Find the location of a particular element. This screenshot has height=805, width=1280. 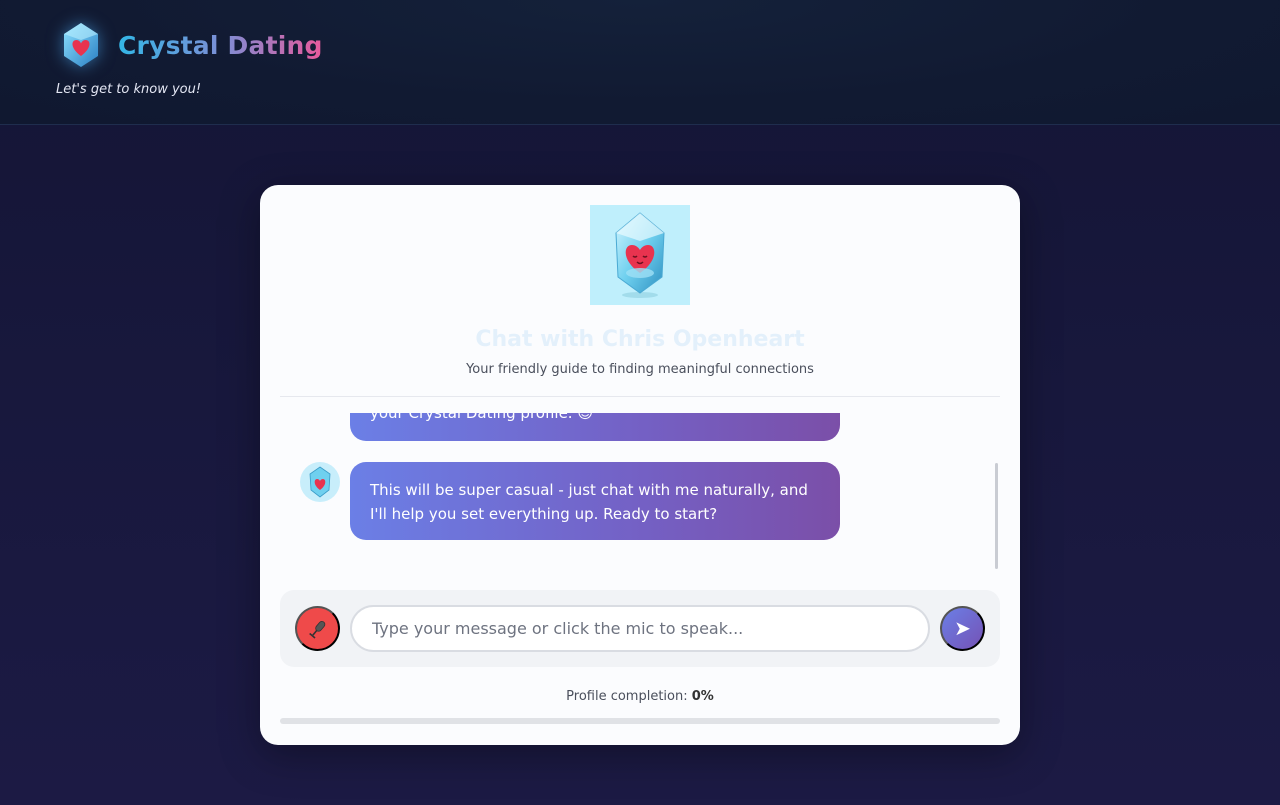

microphone-icon is located at coordinates (316, 629).